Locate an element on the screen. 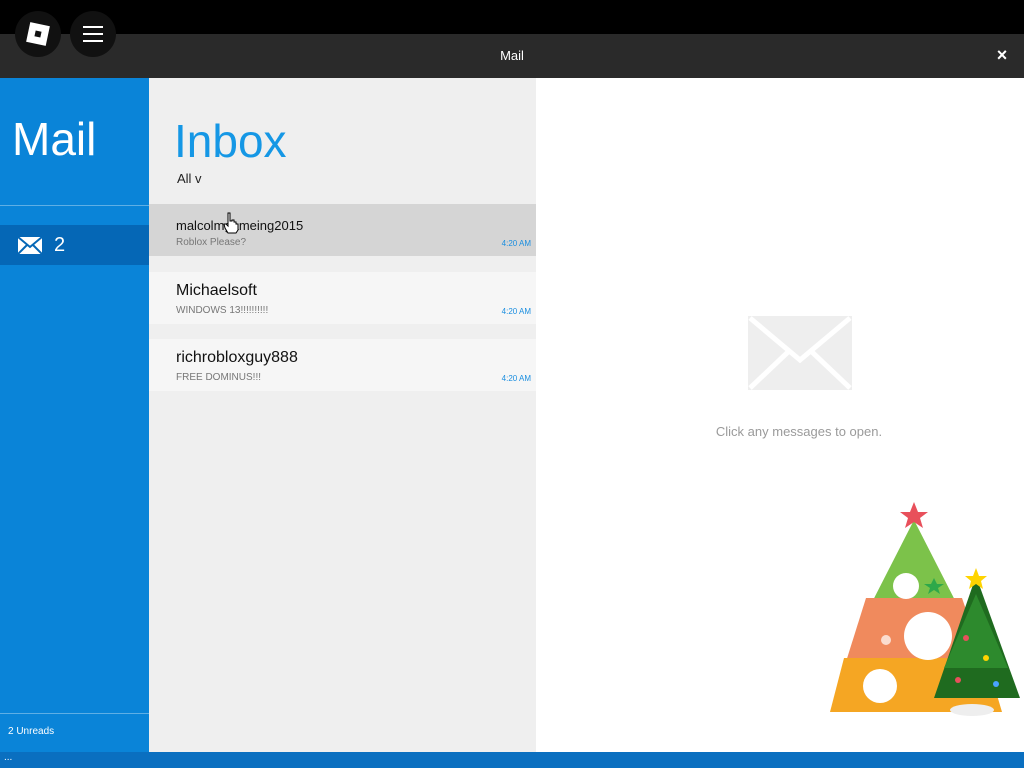 The width and height of the screenshot is (1024, 768). message-sender: richrobloxguy888 is located at coordinates (237, 357).